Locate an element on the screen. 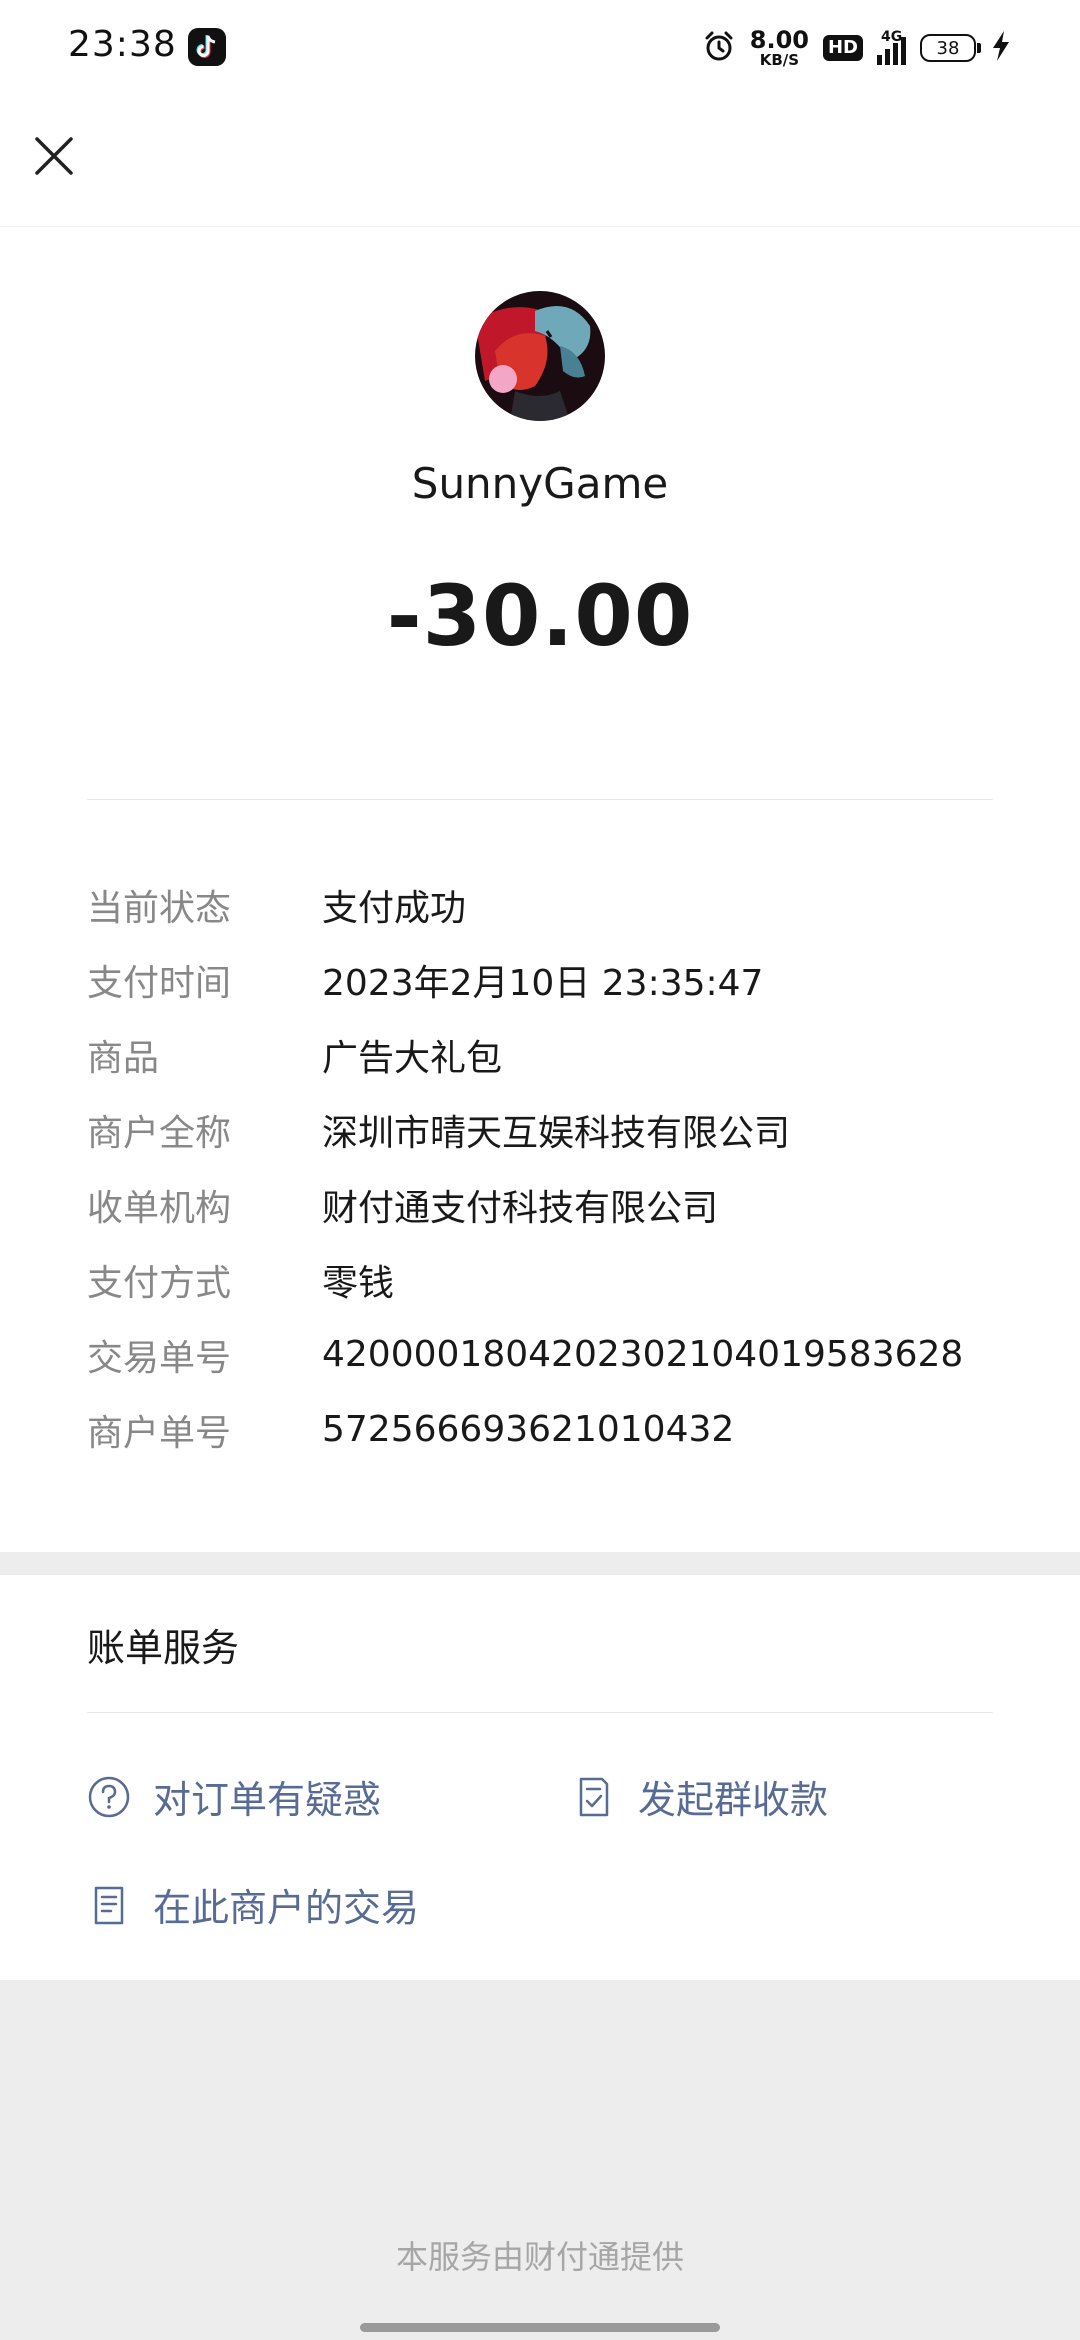 This screenshot has width=1080, height=2340. signal-icon: 4G is located at coordinates (891, 47).